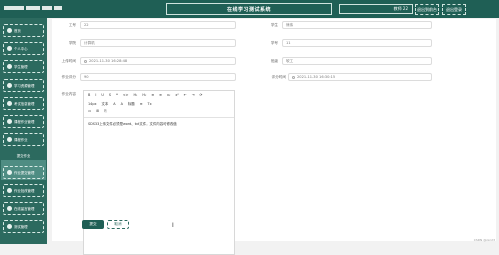 The width and height of the screenshot is (499, 255). What do you see at coordinates (141, 104) in the screenshot?
I see `align-button: ≡` at bounding box center [141, 104].